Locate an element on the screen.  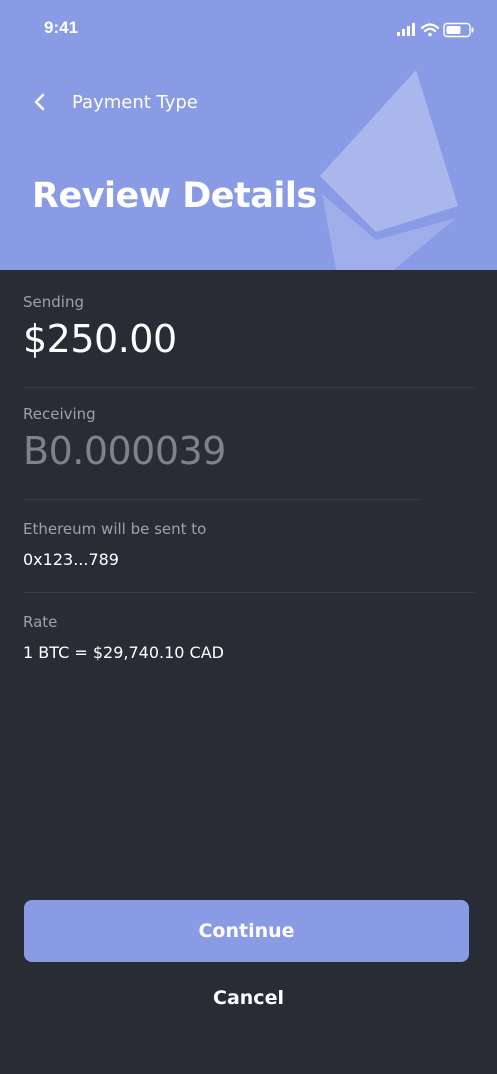
page-title: Review Details is located at coordinates (174, 196).